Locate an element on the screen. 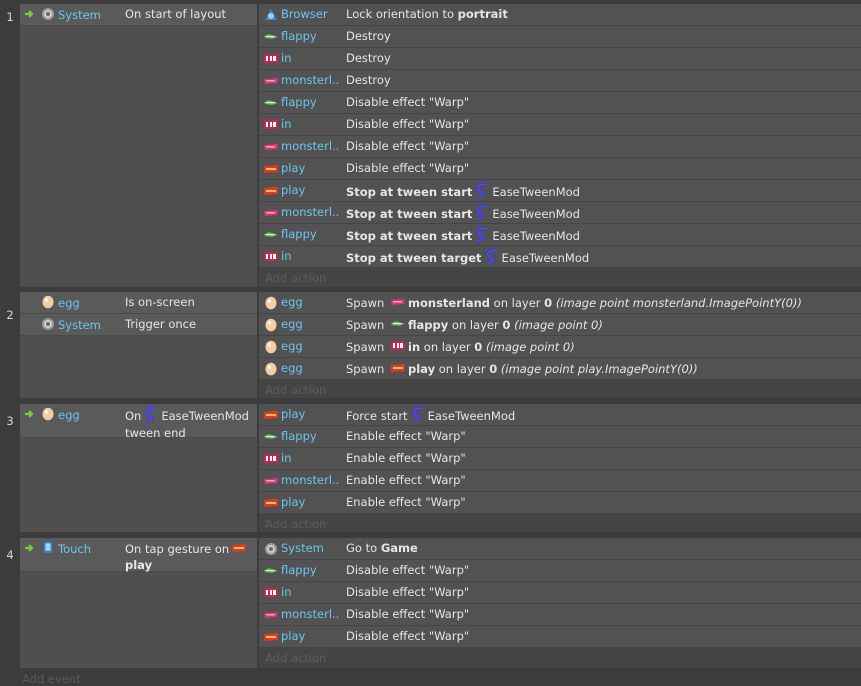  condition-suffix: tween end is located at coordinates (155, 433).